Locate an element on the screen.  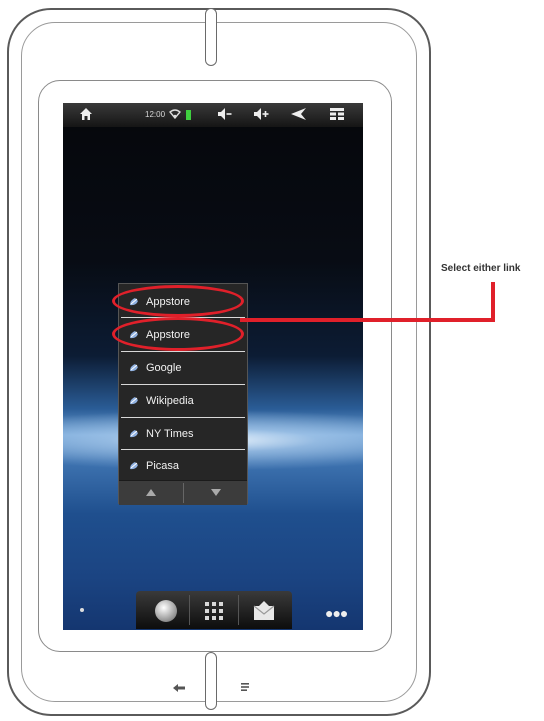
wifi-icon is located at coordinates (175, 114).